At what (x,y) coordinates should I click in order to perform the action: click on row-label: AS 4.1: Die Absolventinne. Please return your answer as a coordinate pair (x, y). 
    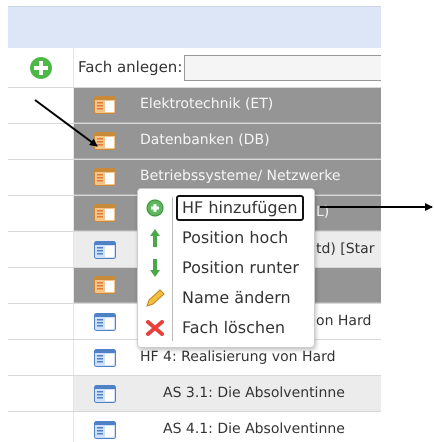
    Looking at the image, I should click on (254, 429).